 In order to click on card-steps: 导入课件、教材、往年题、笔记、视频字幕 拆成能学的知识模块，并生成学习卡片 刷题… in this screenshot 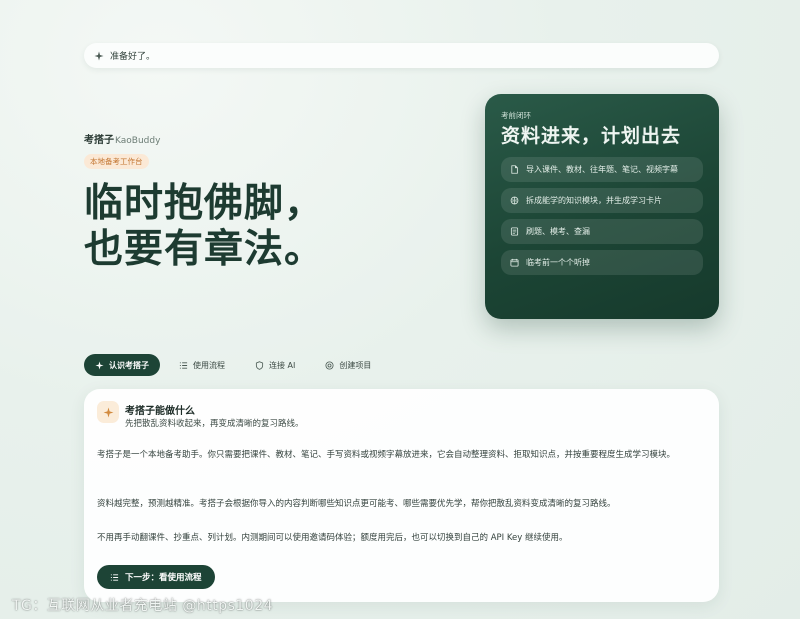, I will do `click(602, 216)`.